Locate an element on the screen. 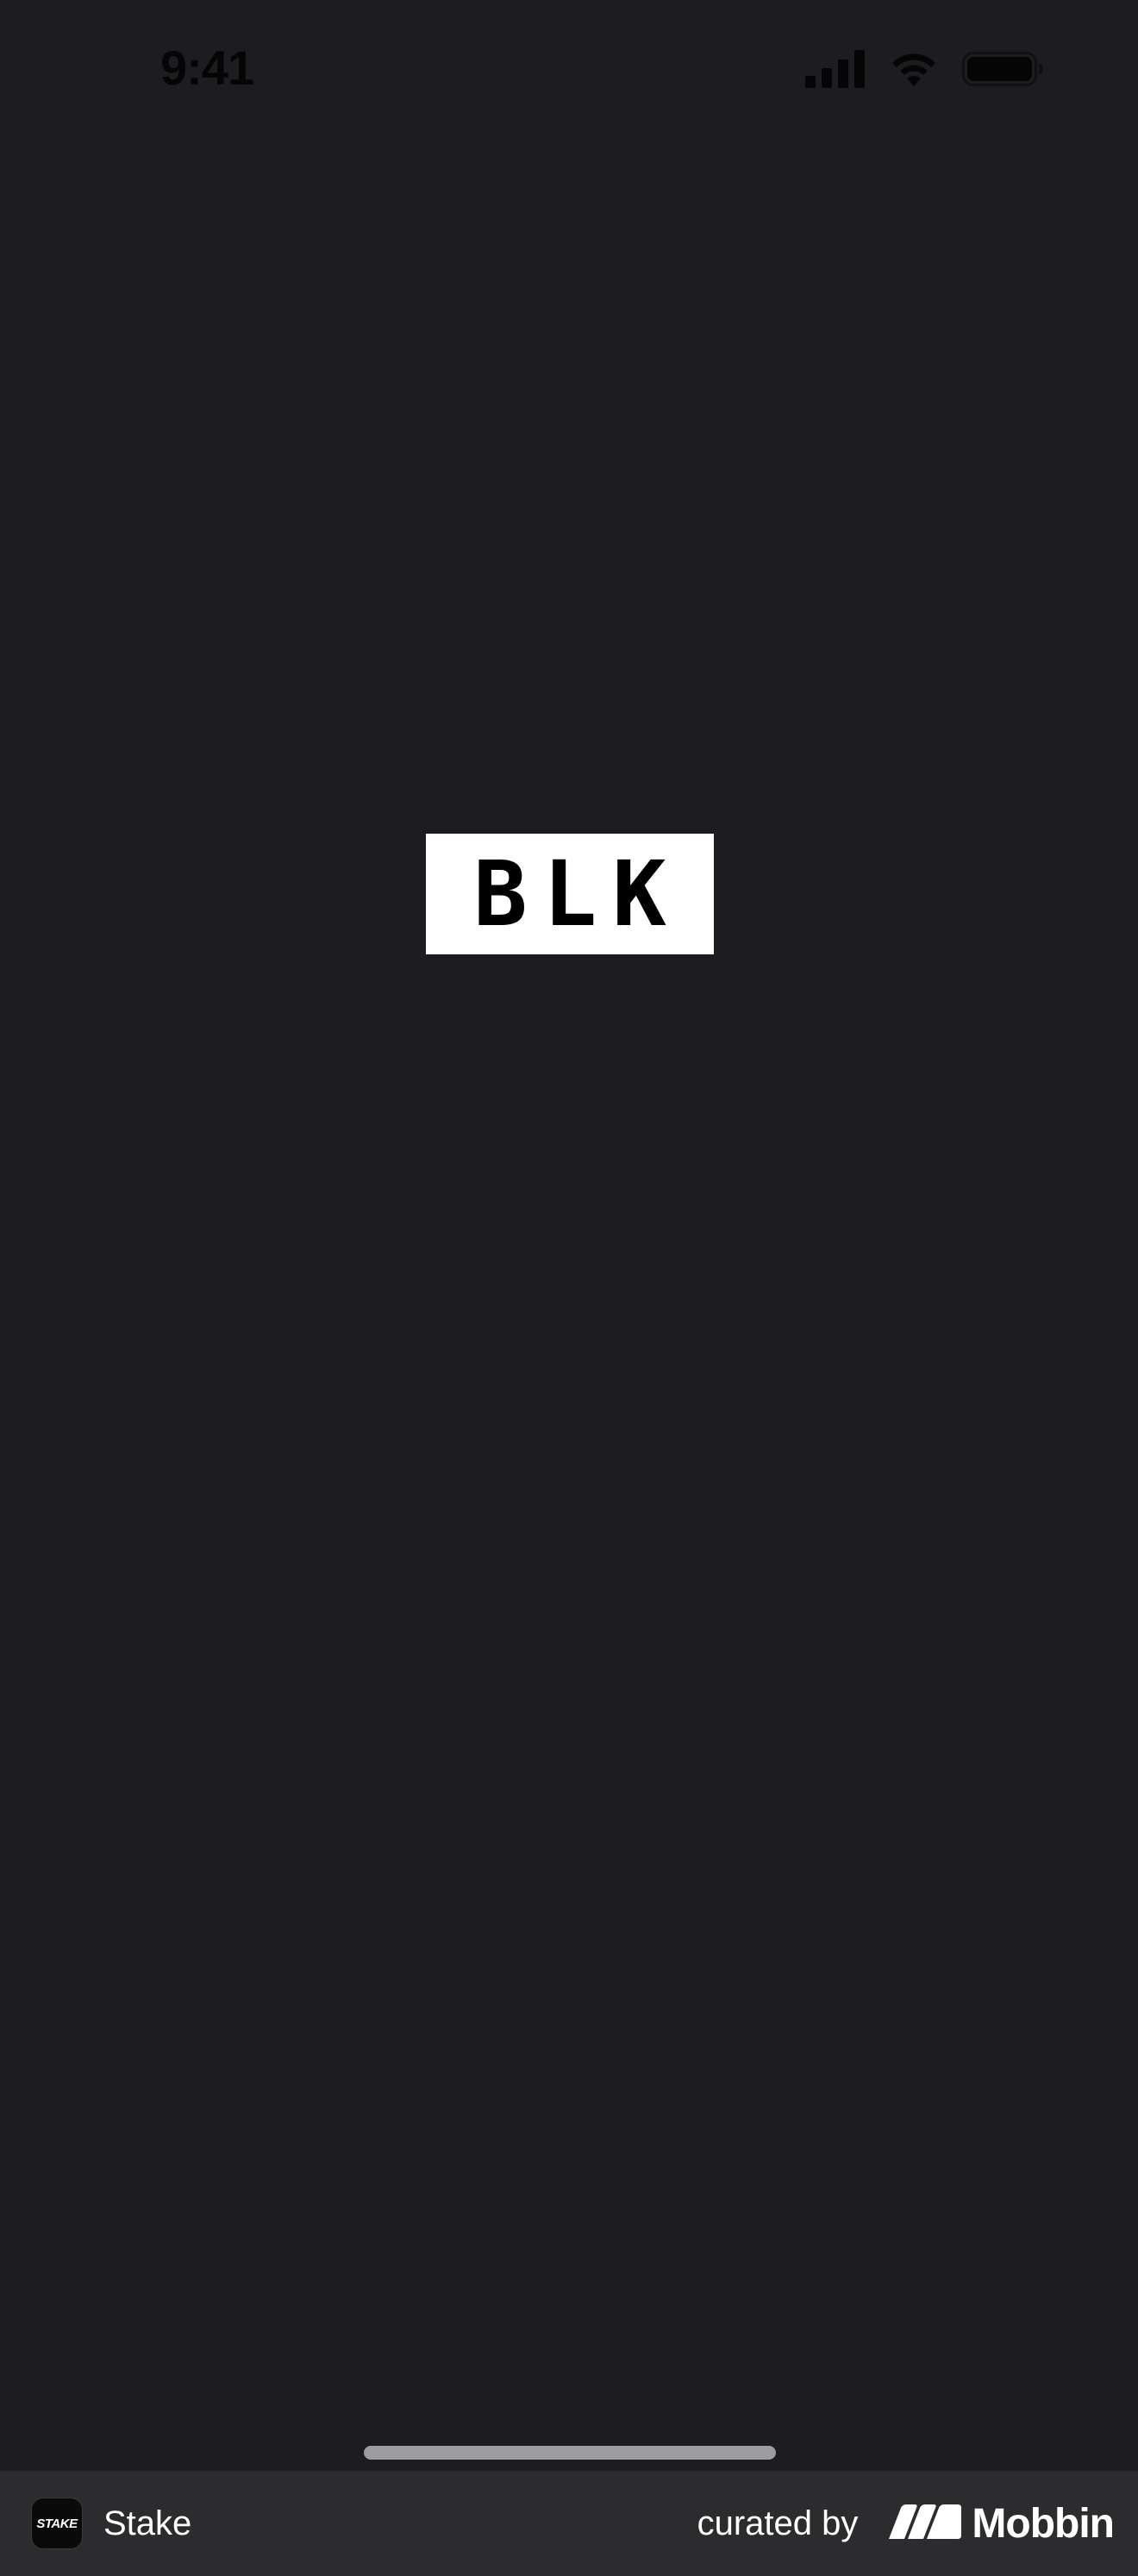  status-time: 9:41 is located at coordinates (207, 68).